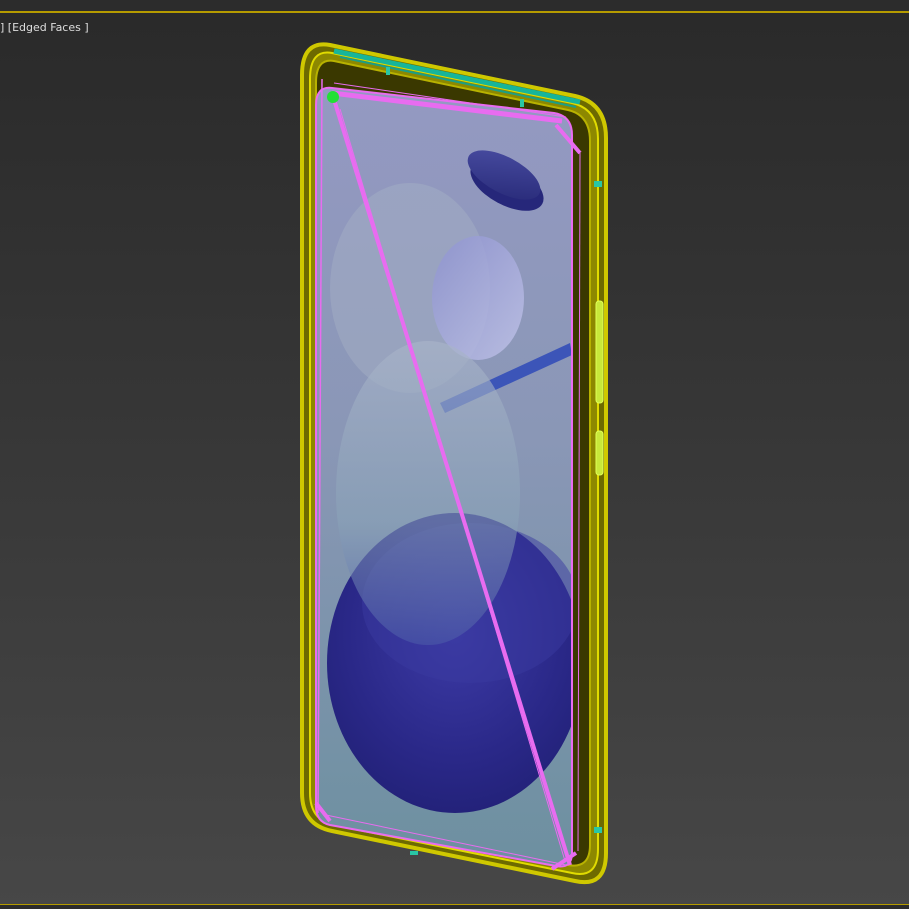 Image resolution: width=909 pixels, height=909 pixels. Describe the element at coordinates (454, 907) in the screenshot. I see `viewport-bottom-strip` at that location.